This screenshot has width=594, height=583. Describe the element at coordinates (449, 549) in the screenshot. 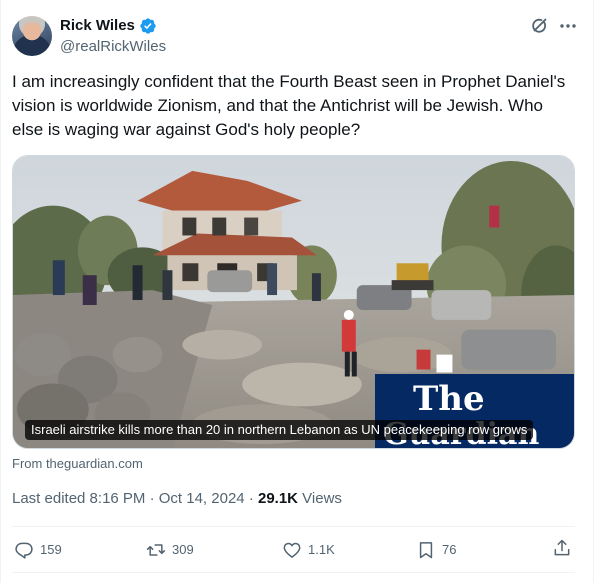

I see `bookmark-count: 76` at that location.